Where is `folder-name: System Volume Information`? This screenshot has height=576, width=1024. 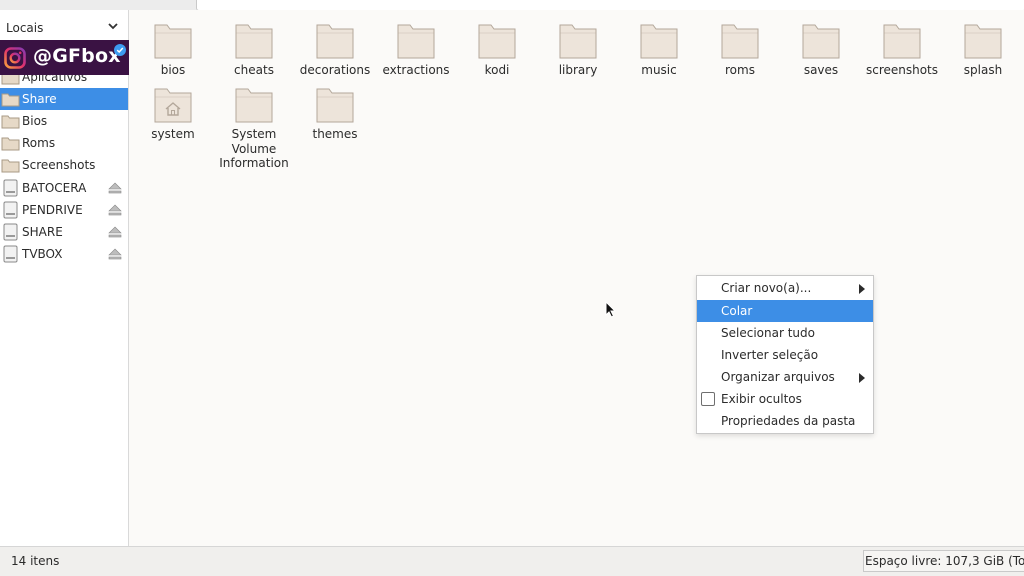
folder-name: System Volume Information is located at coordinates (254, 149).